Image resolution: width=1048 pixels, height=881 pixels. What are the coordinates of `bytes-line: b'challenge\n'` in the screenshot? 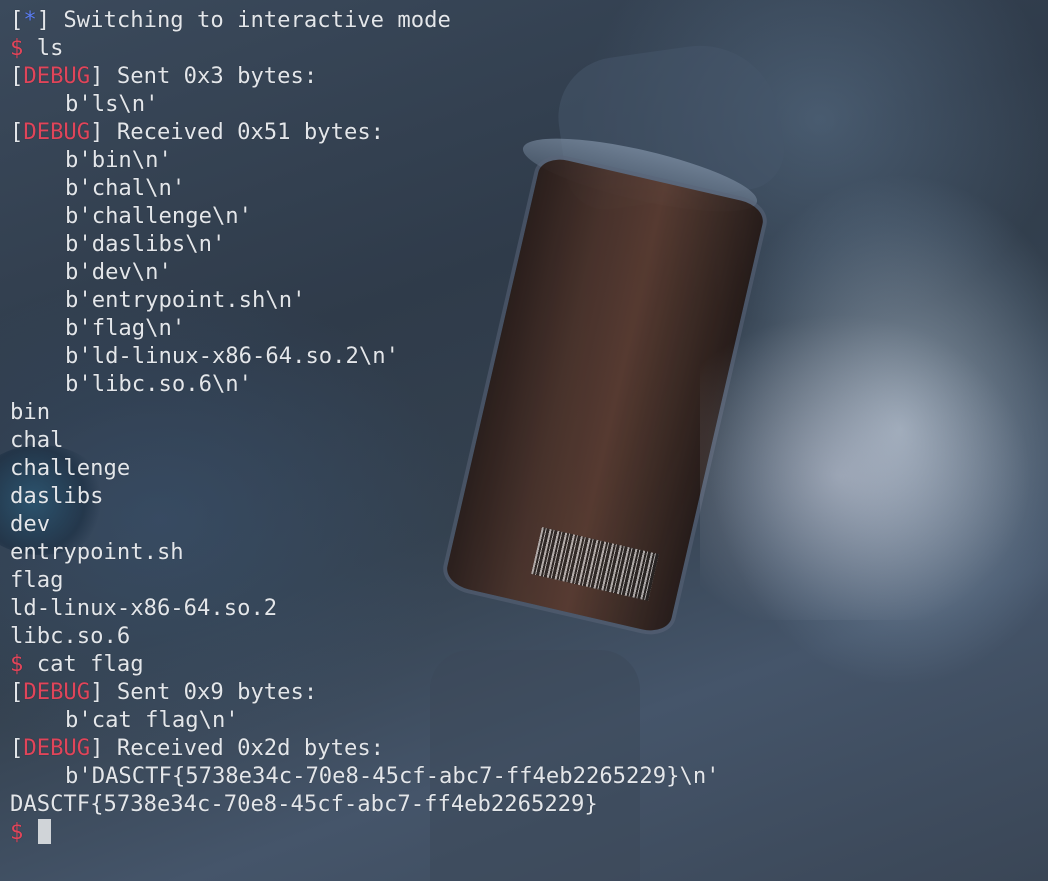 It's located at (365, 216).